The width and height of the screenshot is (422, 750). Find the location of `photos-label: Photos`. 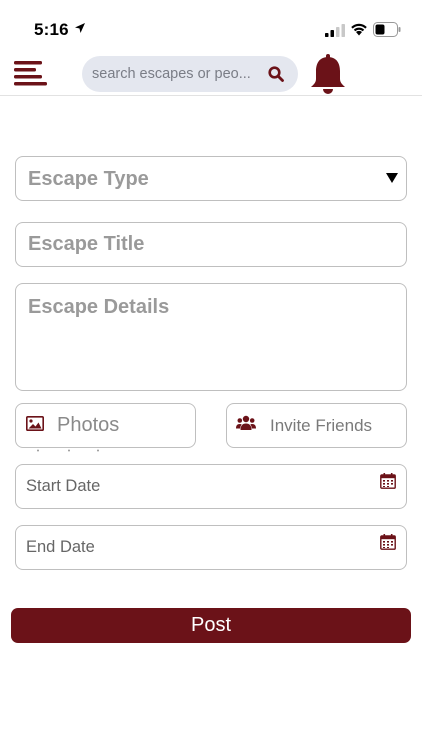

photos-label: Photos is located at coordinates (88, 425).